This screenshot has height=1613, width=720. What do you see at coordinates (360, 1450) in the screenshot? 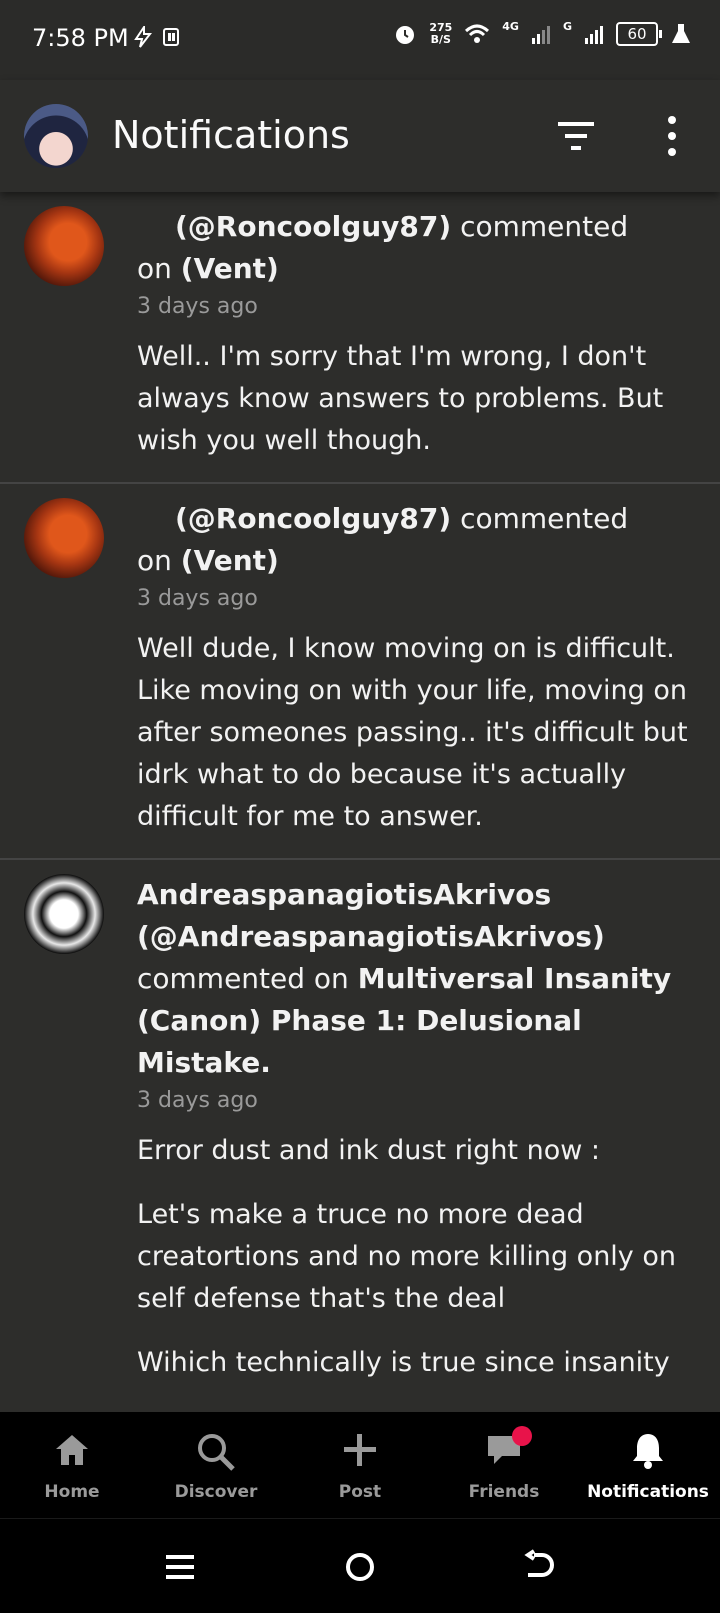
I see `plus-icon` at bounding box center [360, 1450].